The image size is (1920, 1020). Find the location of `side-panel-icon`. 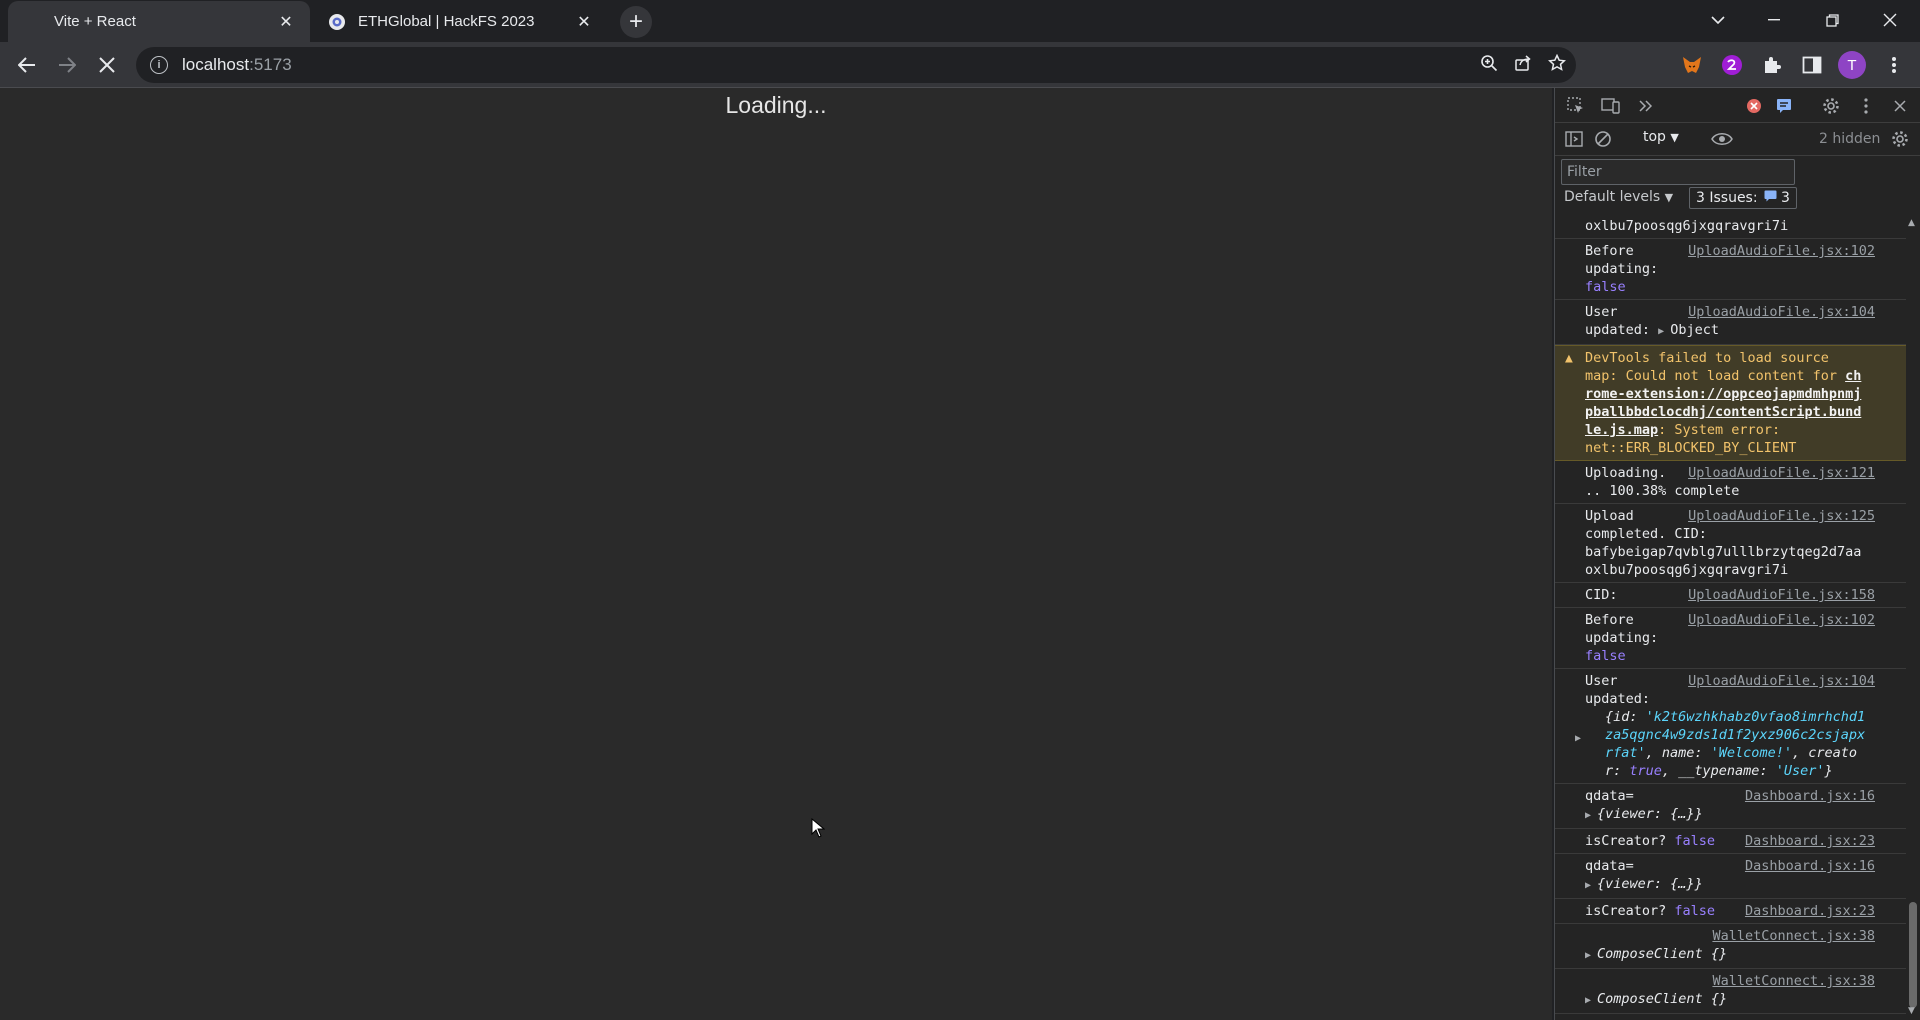

side-panel-icon is located at coordinates (1812, 65).